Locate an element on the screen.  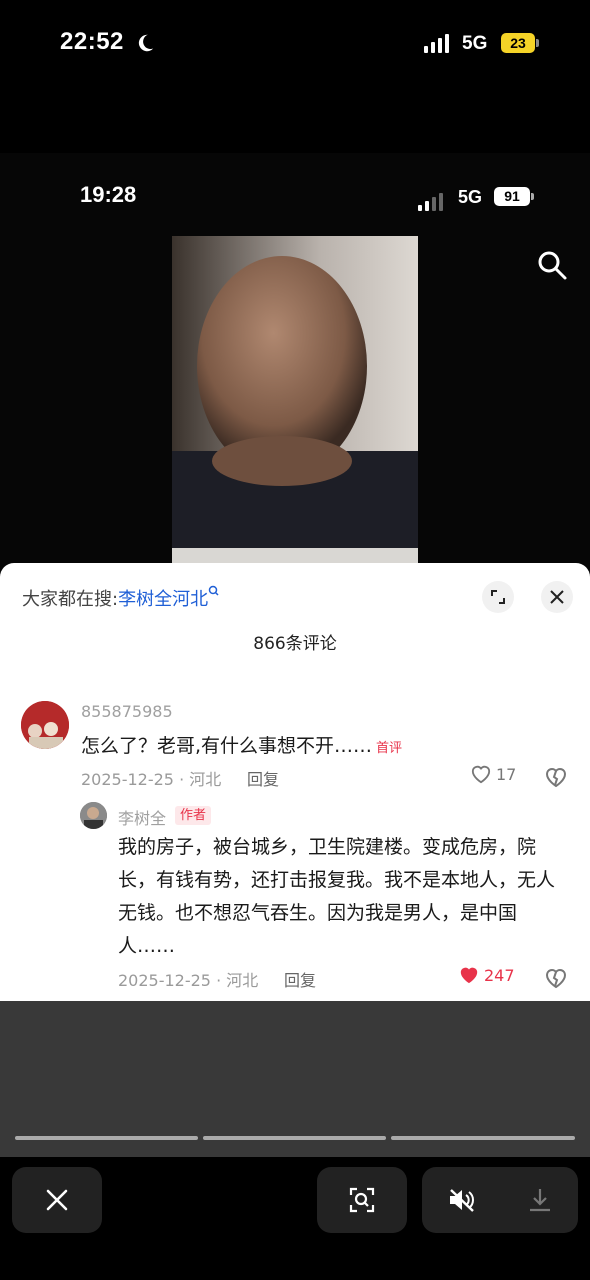
battery-icon: 23 is located at coordinates (520, 43).